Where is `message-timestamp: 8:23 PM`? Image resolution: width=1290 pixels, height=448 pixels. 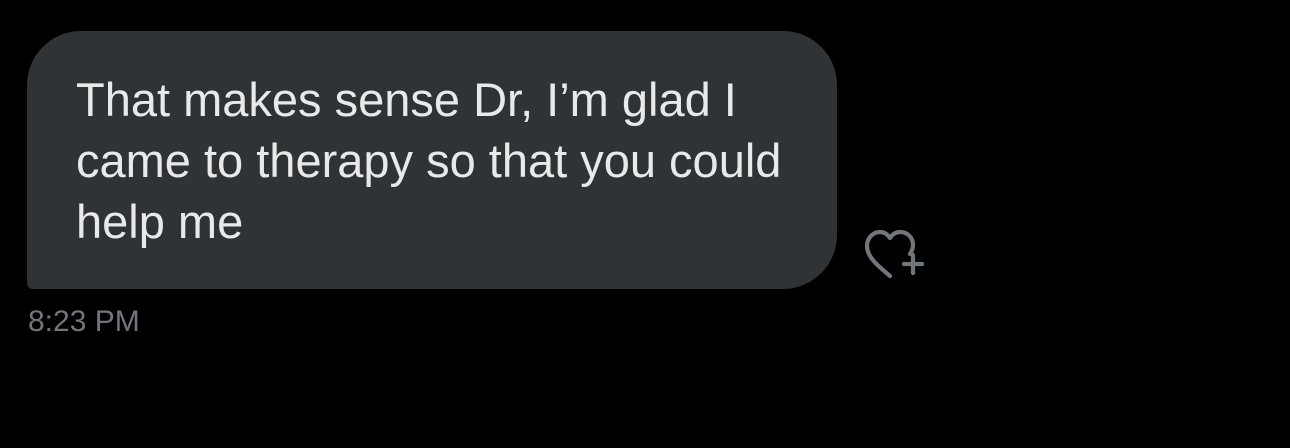 message-timestamp: 8:23 PM is located at coordinates (84, 321).